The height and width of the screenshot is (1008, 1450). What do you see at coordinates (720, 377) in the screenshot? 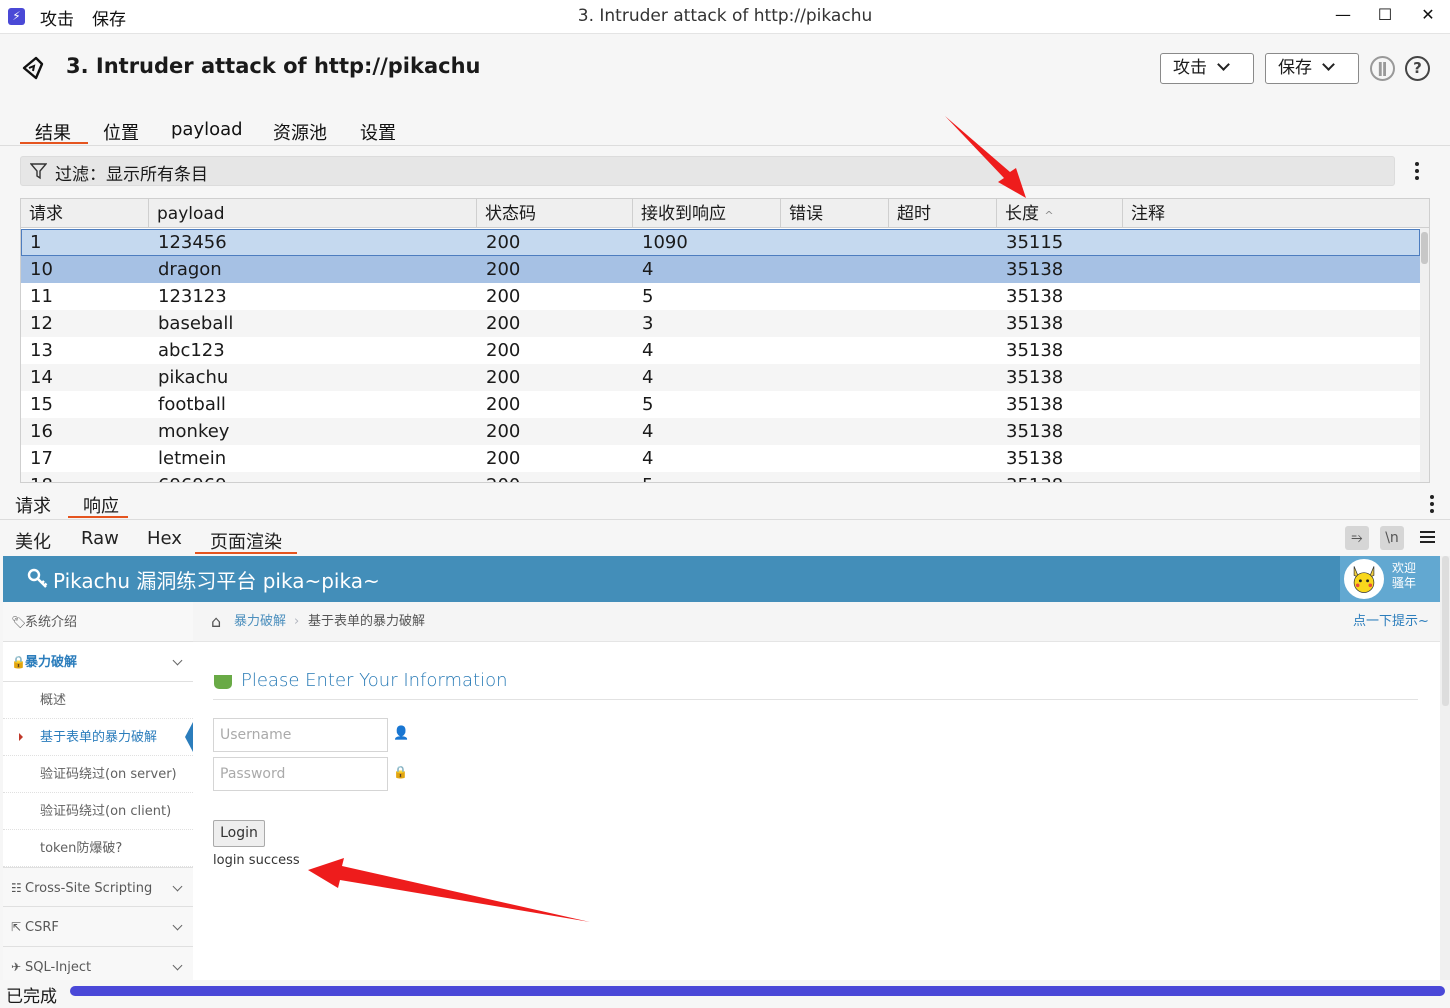
I see `table-row: 14 pikachu 200 4 35138` at bounding box center [720, 377].